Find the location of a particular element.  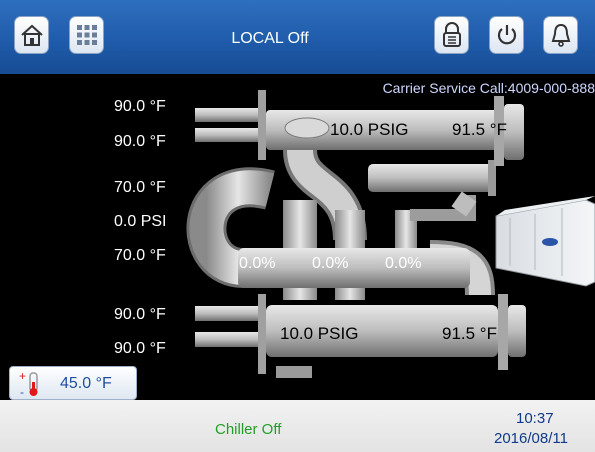

menu-grid-button is located at coordinates (86, 35).